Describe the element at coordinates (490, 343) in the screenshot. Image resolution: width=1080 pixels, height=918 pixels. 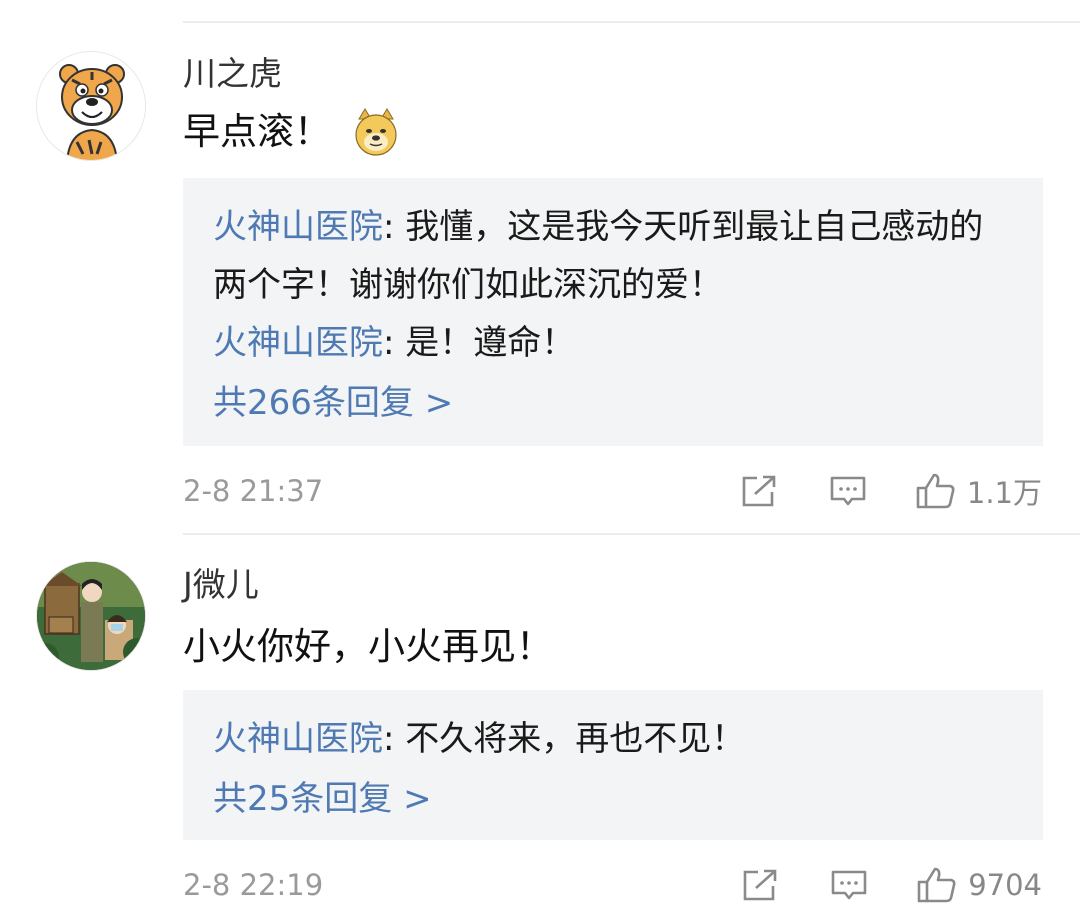
I see `reply-text: 是！遵命！` at that location.